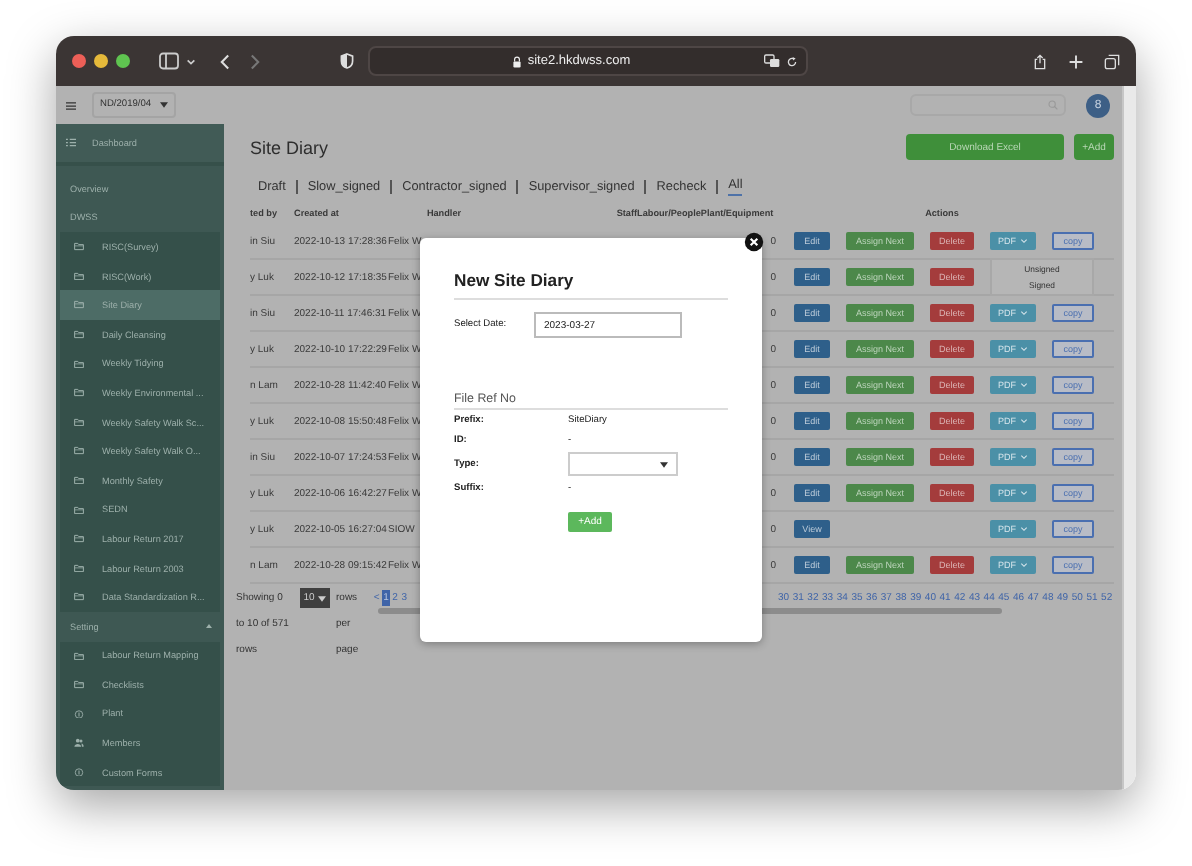 Image resolution: width=1192 pixels, height=866 pixels. Describe the element at coordinates (79, 743) in the screenshot. I see `people-icon` at that location.